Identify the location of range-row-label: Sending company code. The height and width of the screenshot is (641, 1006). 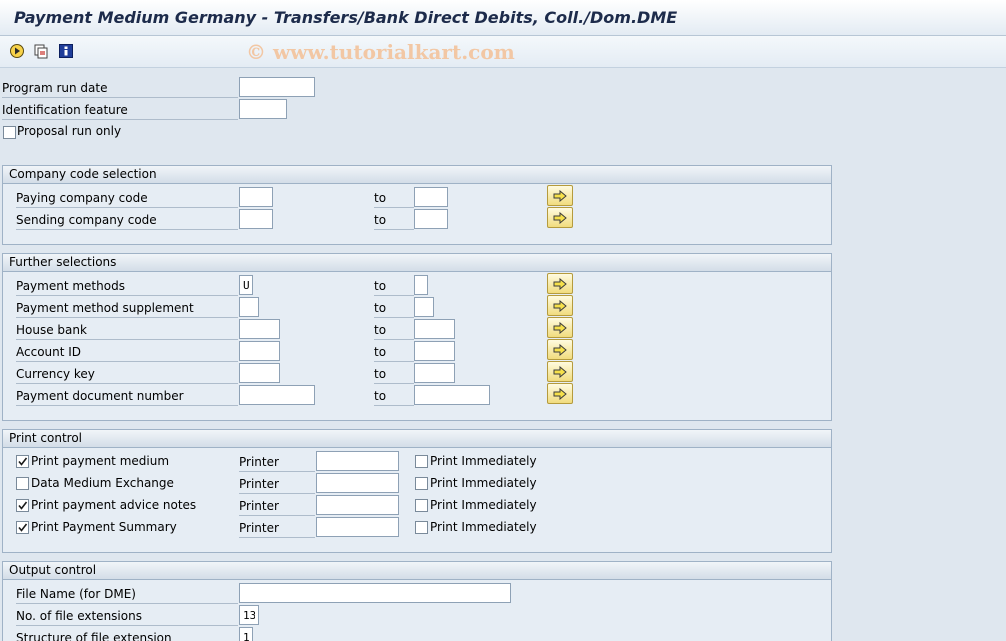
(127, 220).